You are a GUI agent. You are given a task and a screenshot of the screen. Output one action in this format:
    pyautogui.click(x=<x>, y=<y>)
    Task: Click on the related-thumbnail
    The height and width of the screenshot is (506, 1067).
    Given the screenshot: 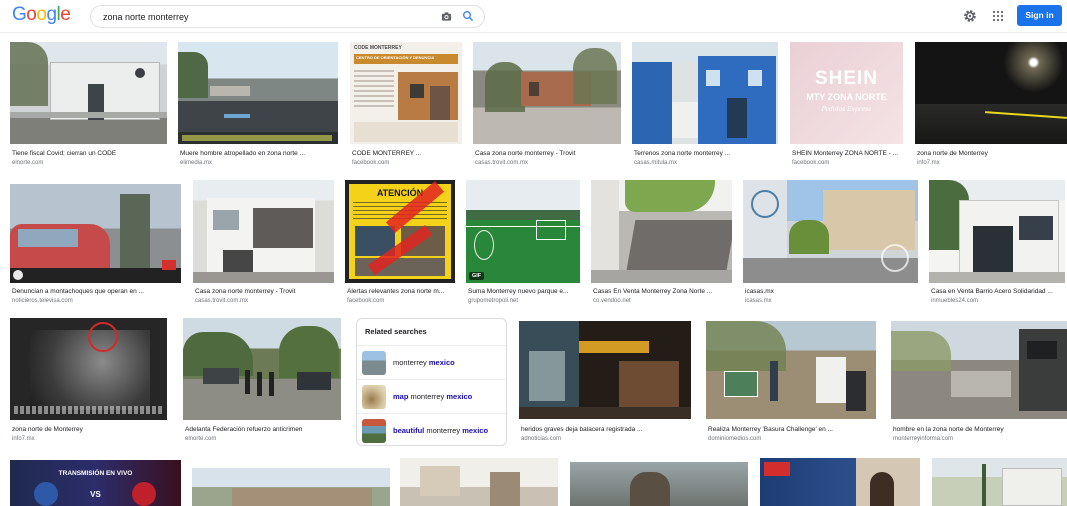 What is the action you would take?
    pyautogui.click(x=374, y=363)
    